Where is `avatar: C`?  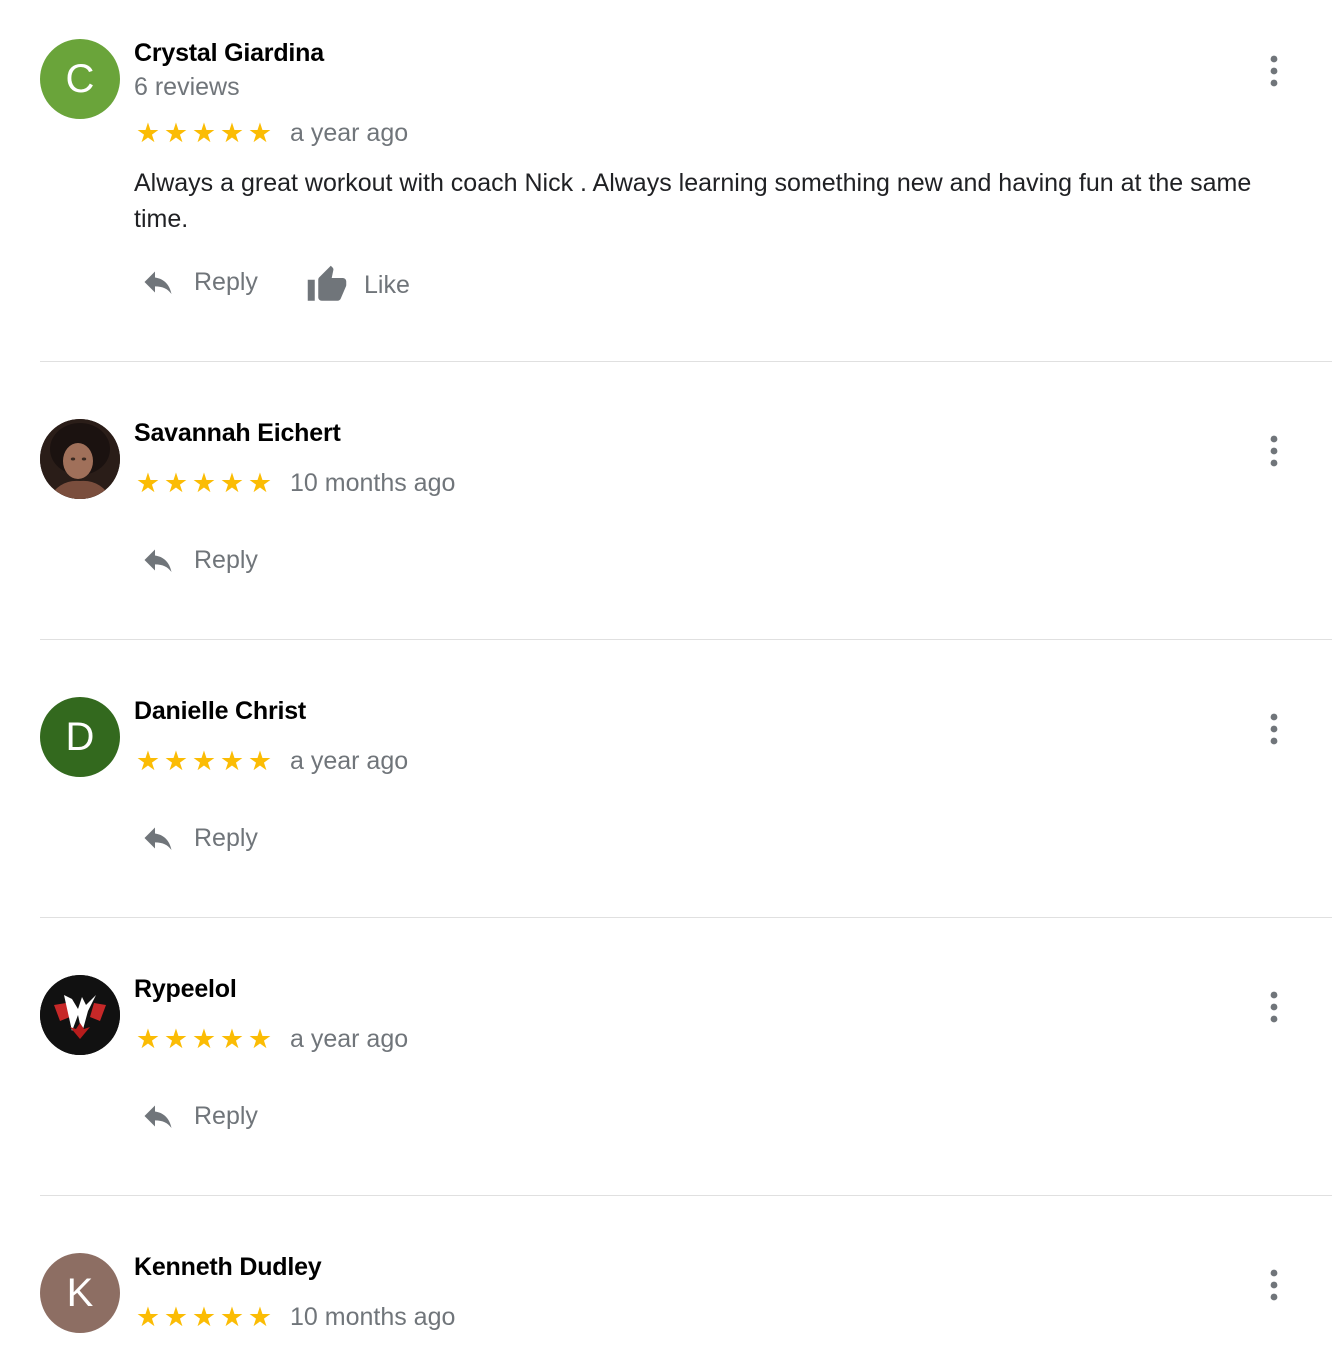 avatar: C is located at coordinates (80, 79).